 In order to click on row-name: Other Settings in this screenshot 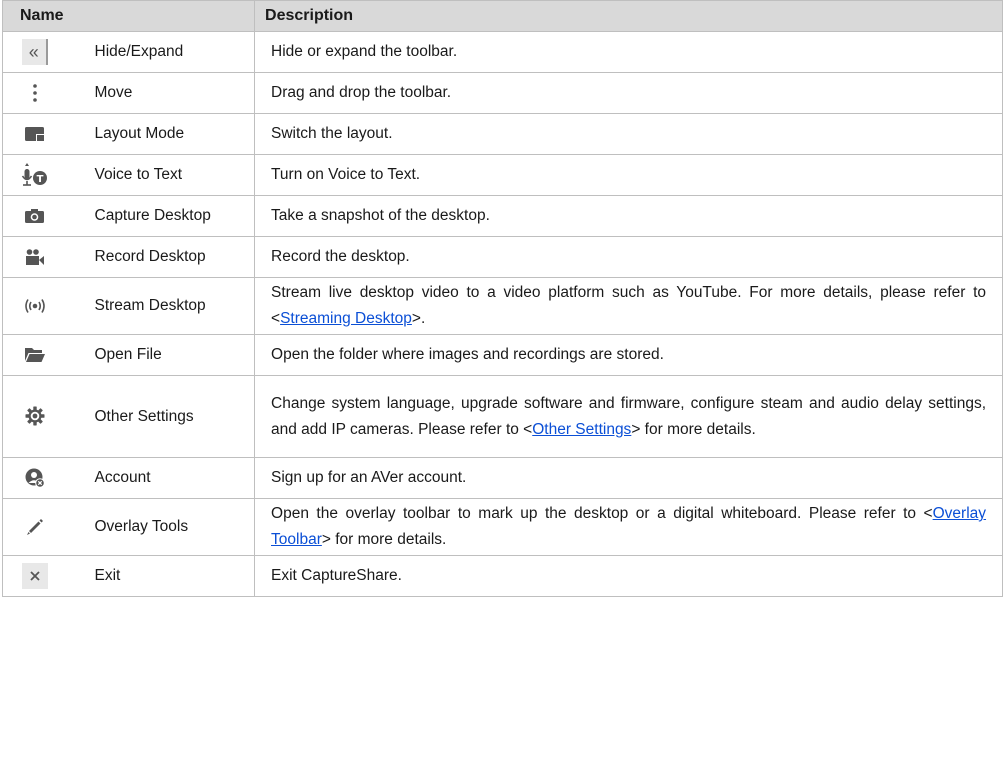, I will do `click(161, 416)`.